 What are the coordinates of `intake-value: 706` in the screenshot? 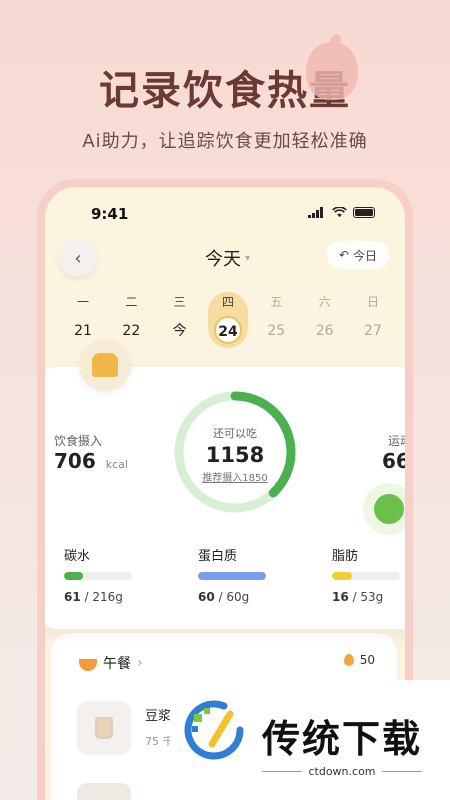 It's located at (75, 461).